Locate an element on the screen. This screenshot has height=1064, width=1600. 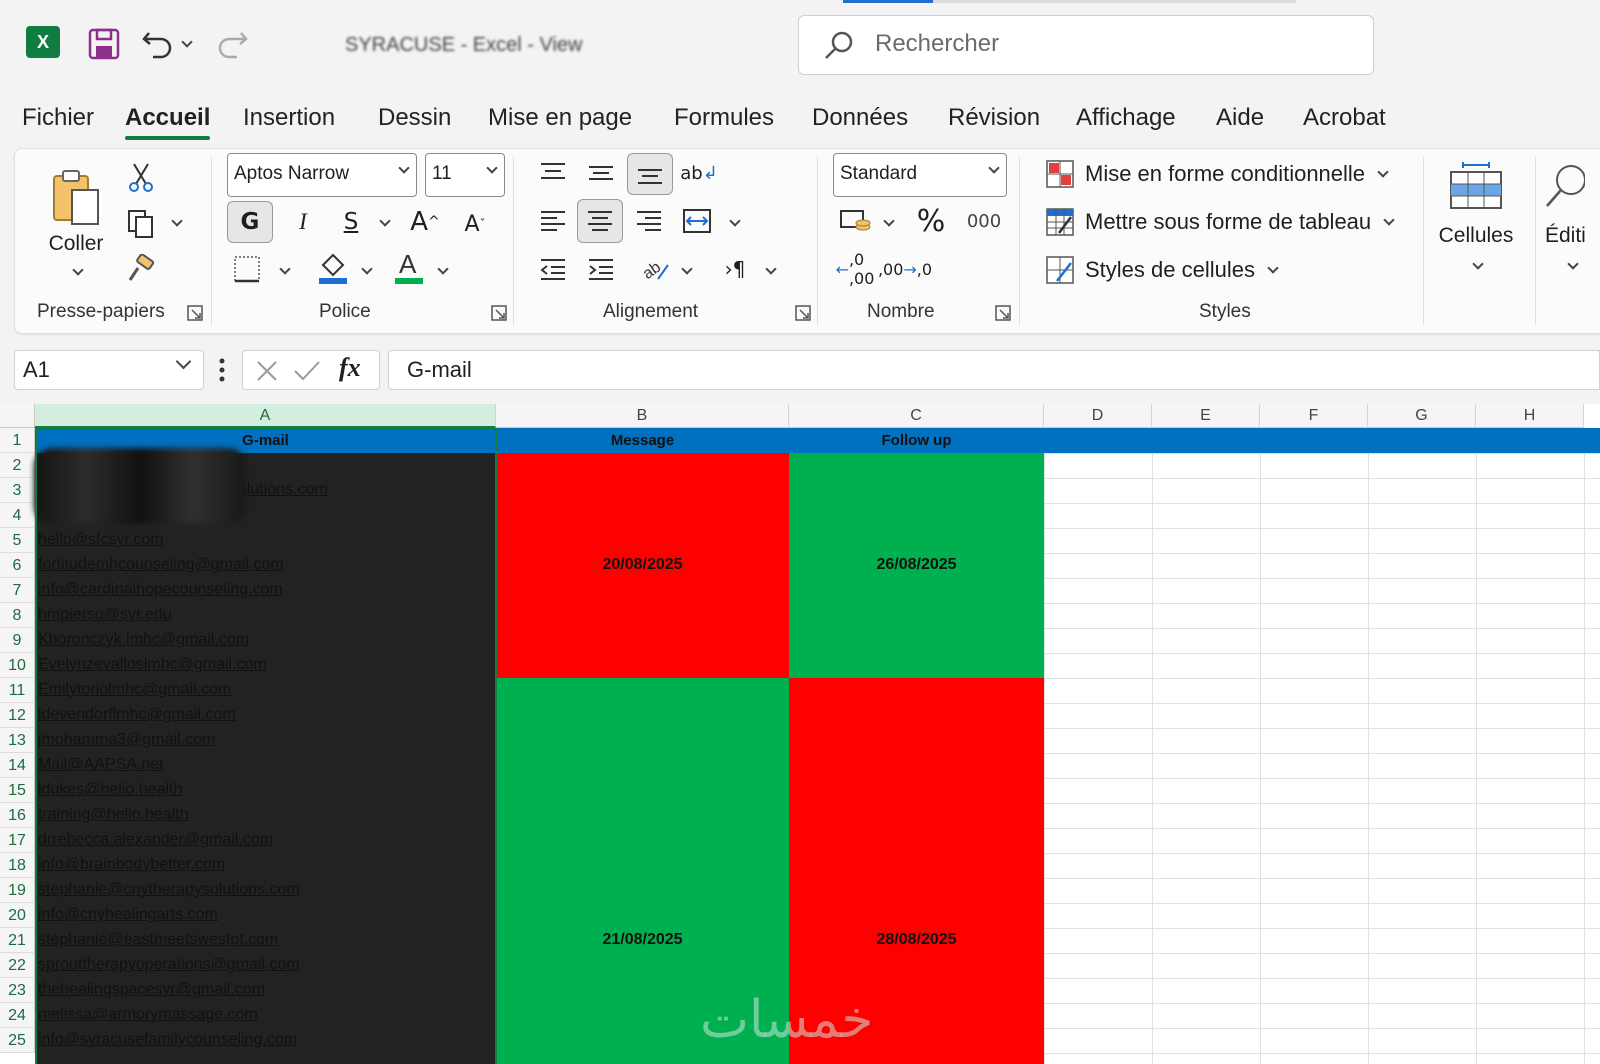
format-as-table-button: Mettre sous forme de tableau is located at coordinates (1220, 222).